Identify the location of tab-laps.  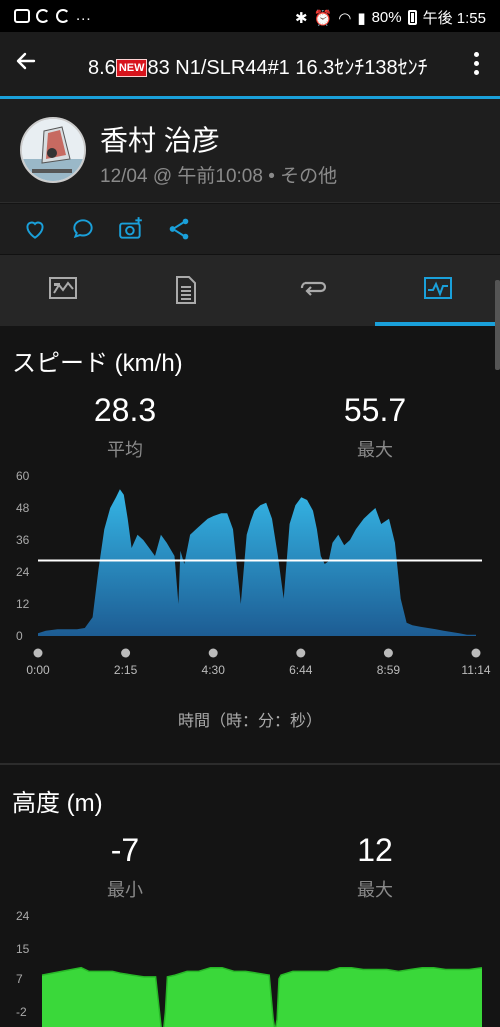
(312, 291).